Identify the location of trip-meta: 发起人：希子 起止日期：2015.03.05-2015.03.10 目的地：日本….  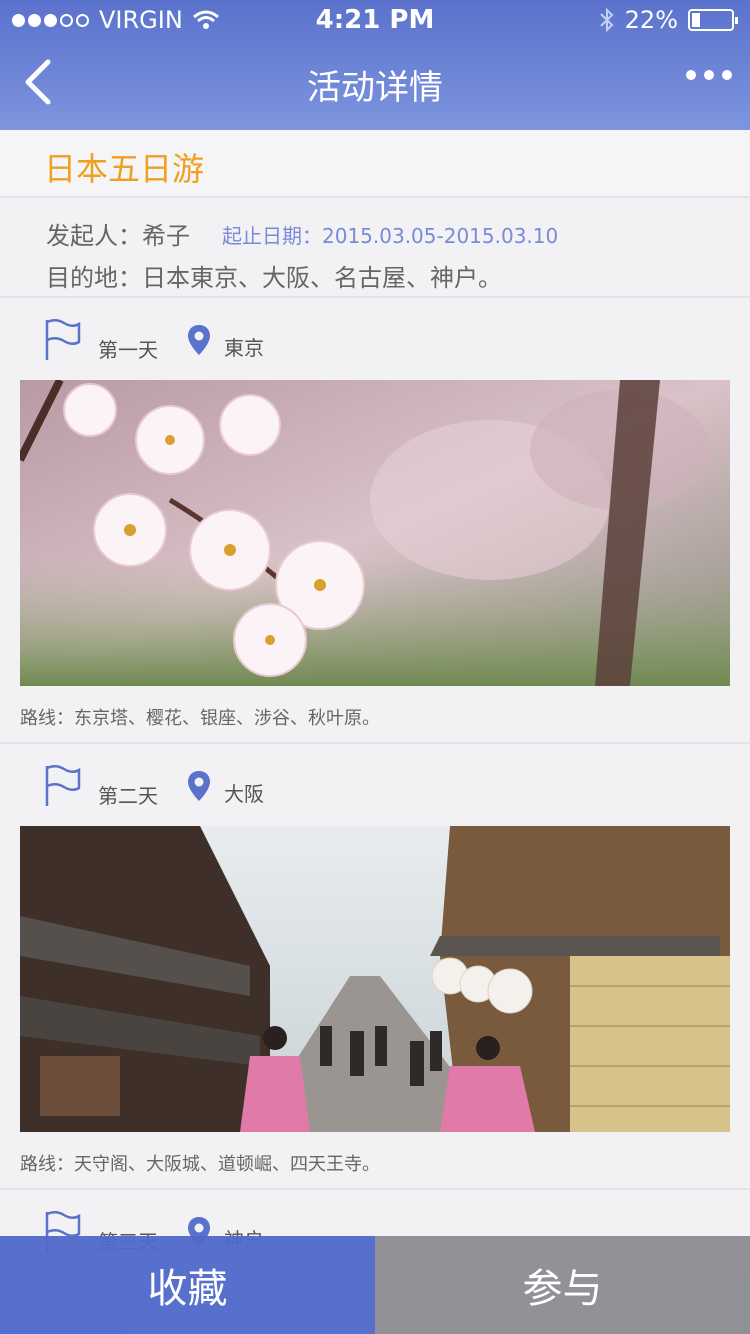
(375, 249).